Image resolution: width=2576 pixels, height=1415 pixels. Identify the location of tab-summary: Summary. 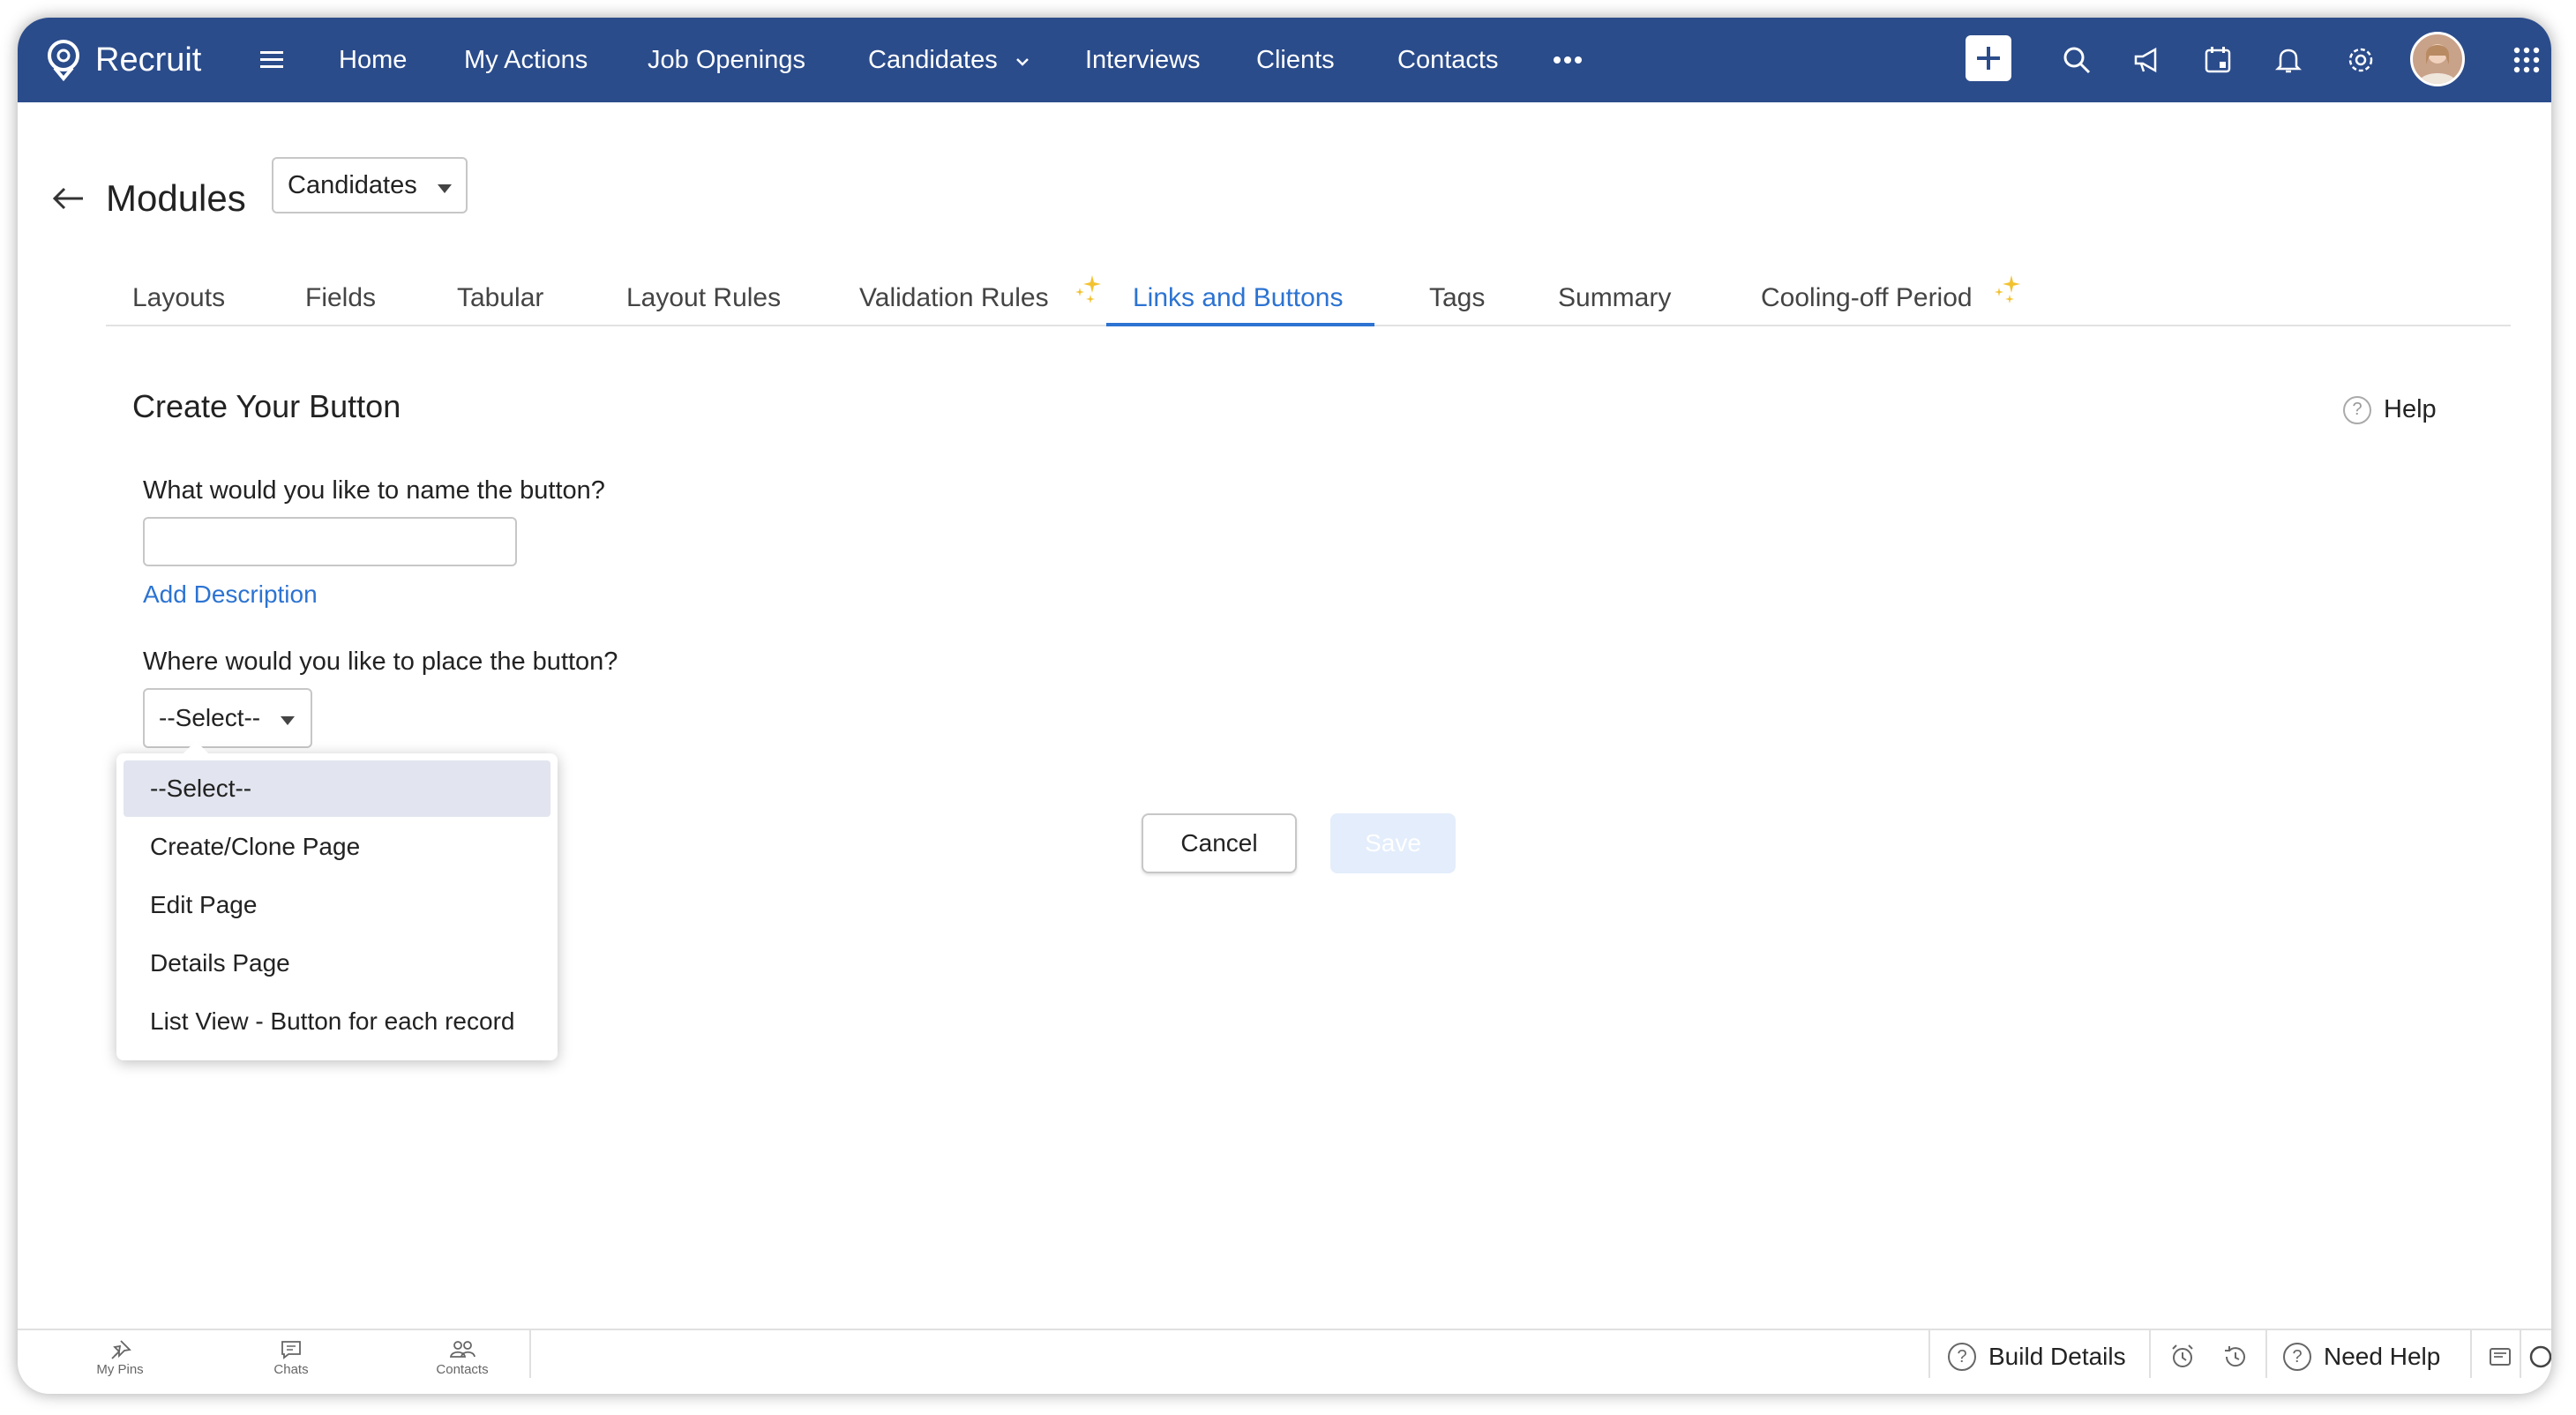
(1615, 299).